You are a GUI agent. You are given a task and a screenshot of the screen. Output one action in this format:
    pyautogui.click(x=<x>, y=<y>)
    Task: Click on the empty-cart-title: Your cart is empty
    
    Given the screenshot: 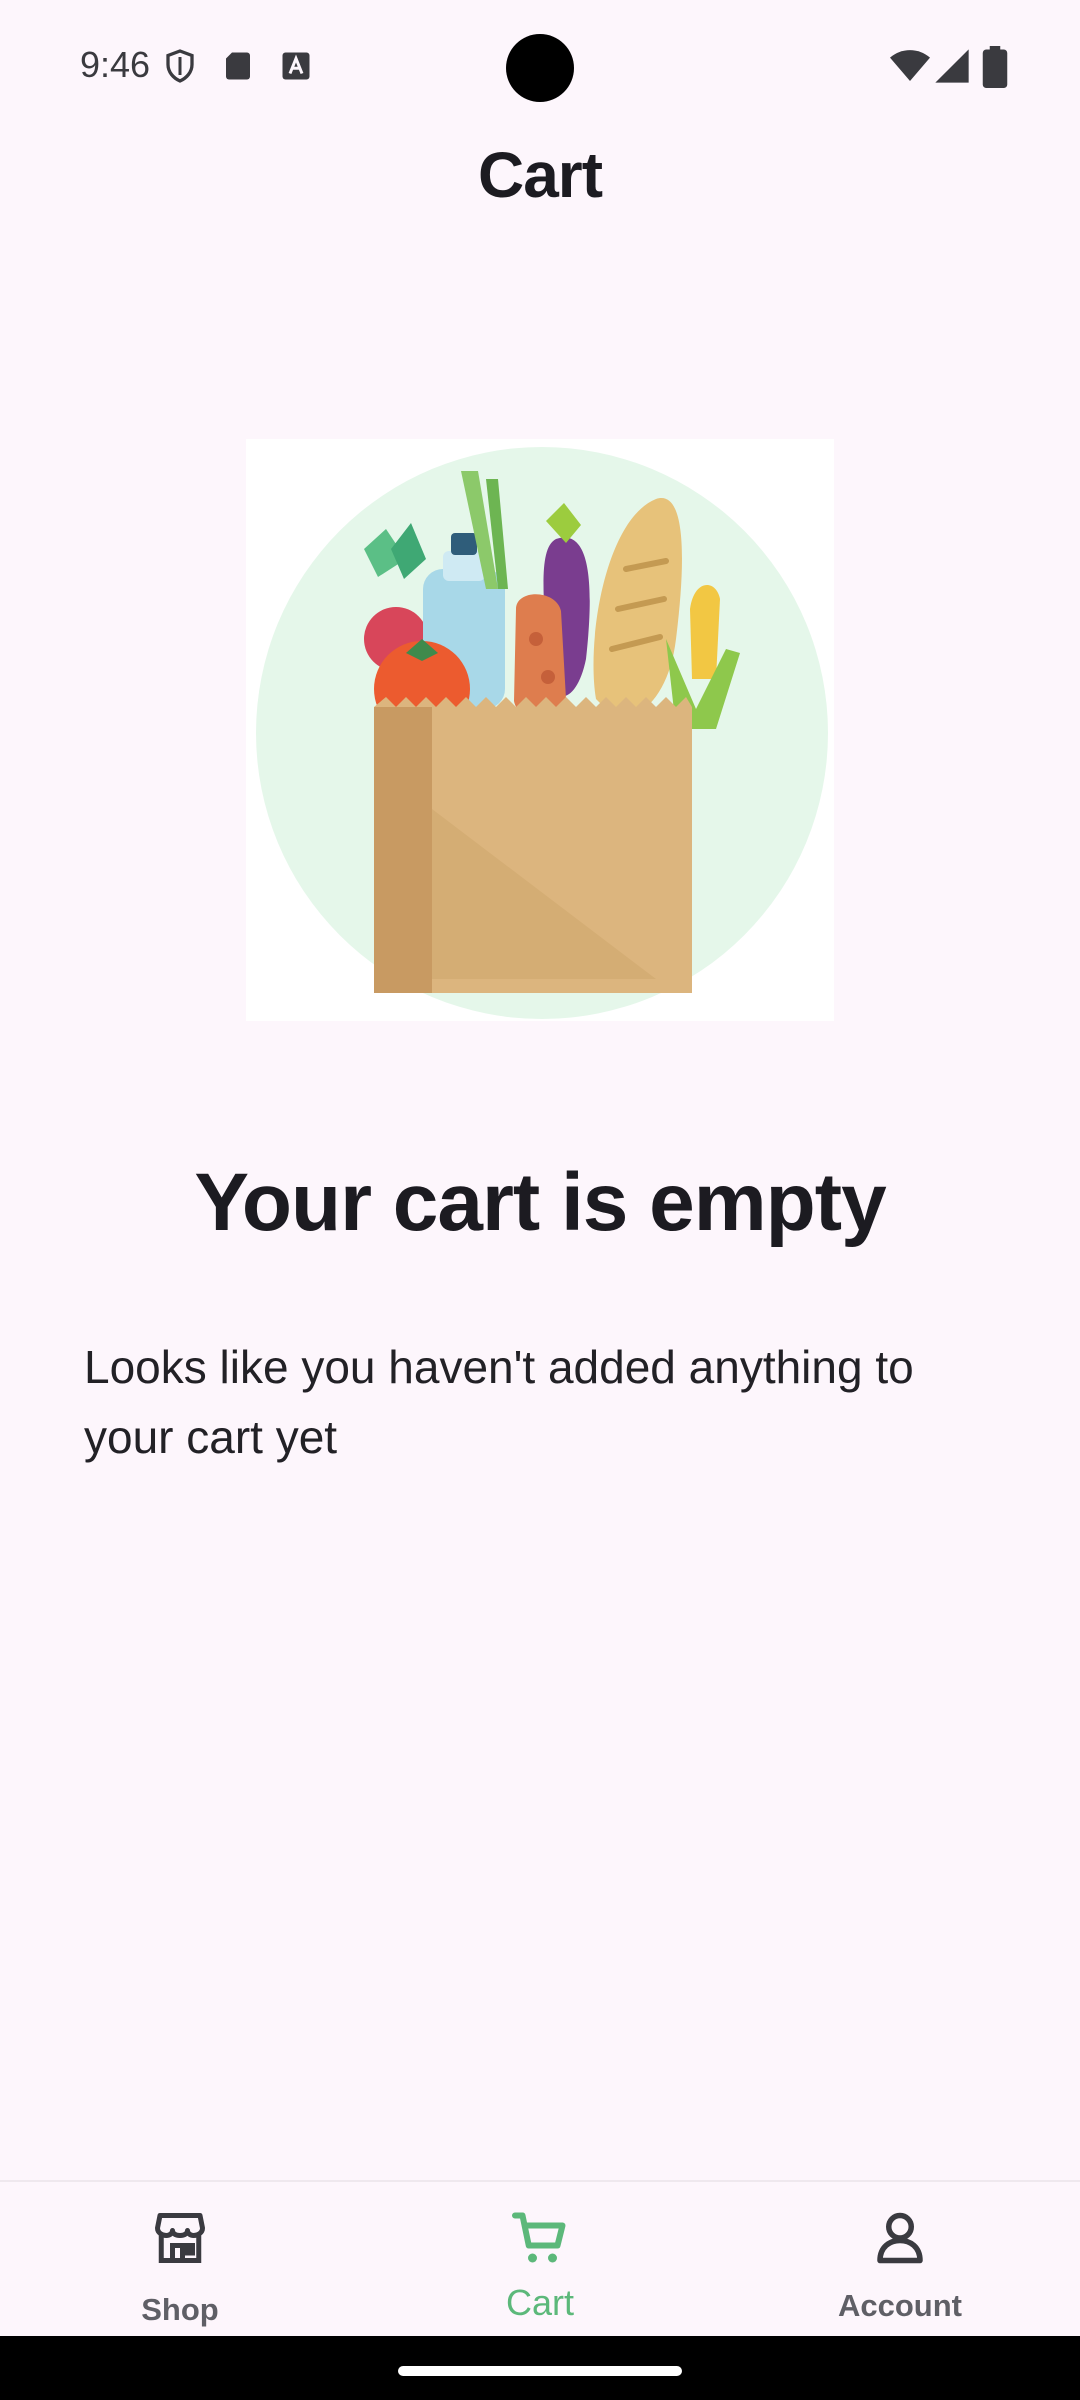 What is the action you would take?
    pyautogui.click(x=540, y=1202)
    